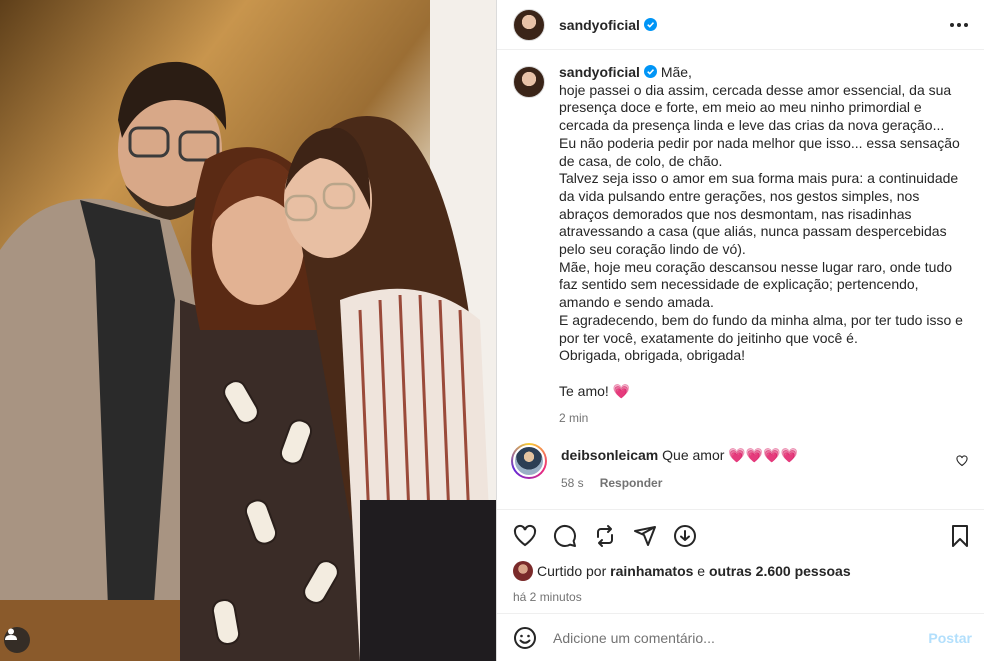 The height and width of the screenshot is (661, 984). I want to click on comment-emojis: 💗💗💗💗, so click(763, 454).